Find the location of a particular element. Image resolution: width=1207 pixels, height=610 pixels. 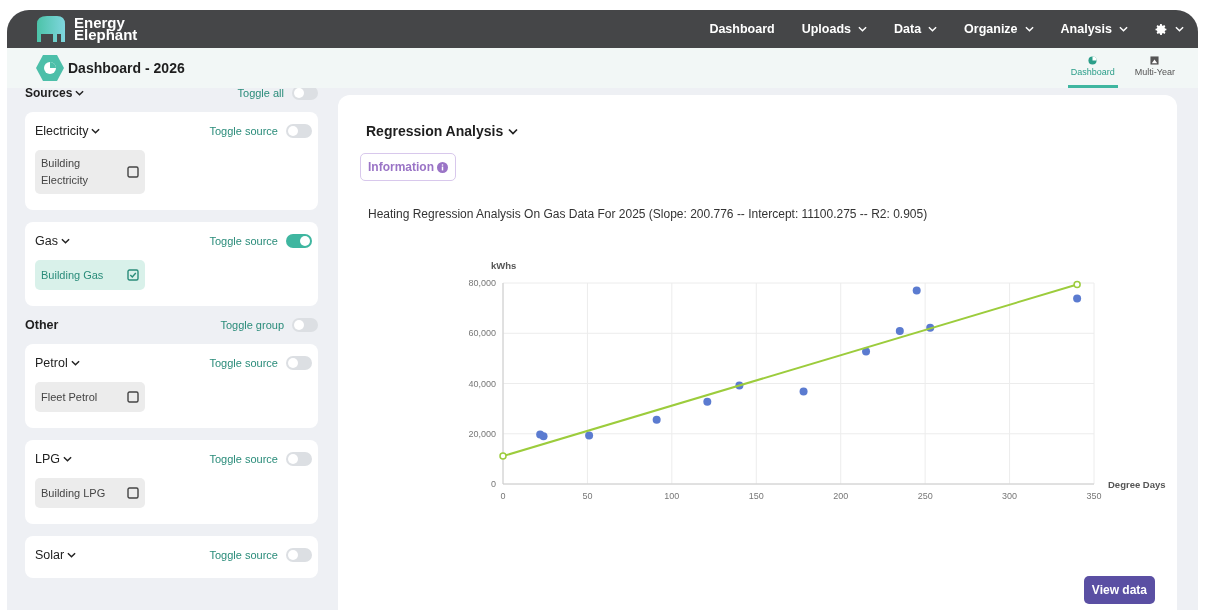

source-heading: Petrol is located at coordinates (57, 363).